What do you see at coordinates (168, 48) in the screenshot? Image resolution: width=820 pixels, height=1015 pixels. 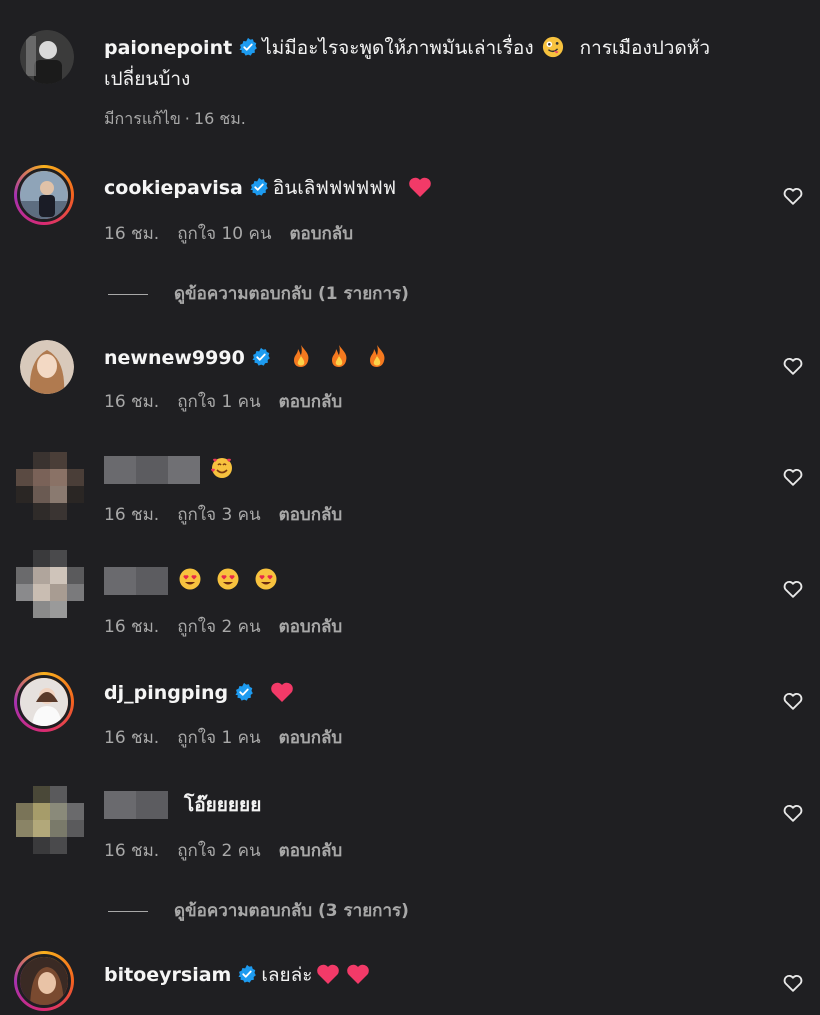 I see `username: paionepoint` at bounding box center [168, 48].